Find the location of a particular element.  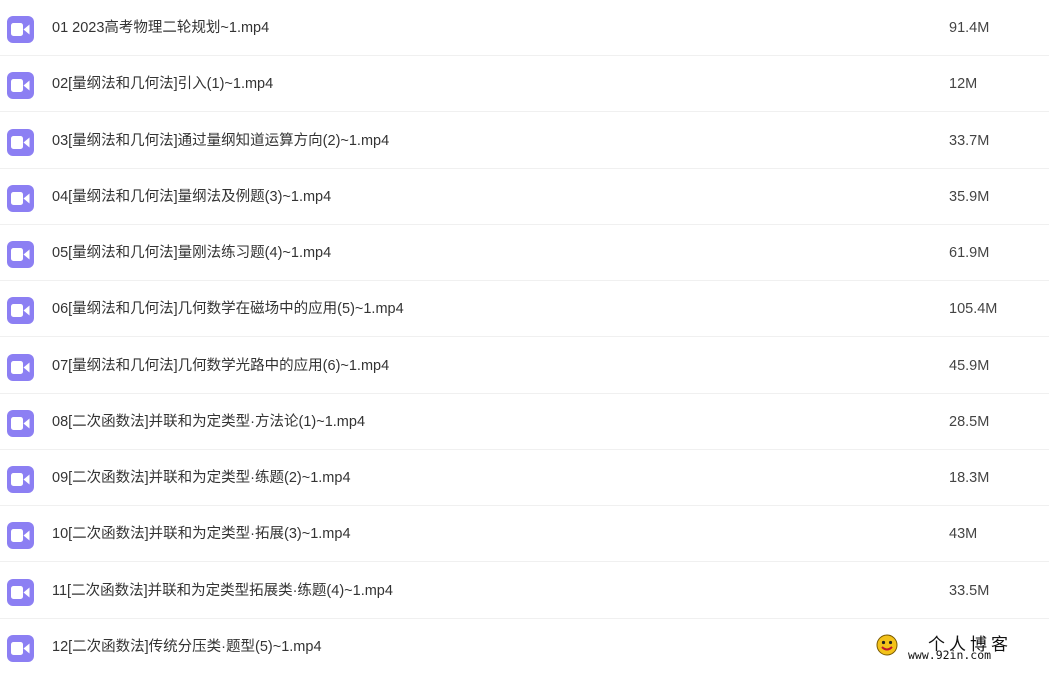

file-row: 05[量纲法和几何法]量刚法练习题(4)~1.mp4 61.9M is located at coordinates (524, 253).